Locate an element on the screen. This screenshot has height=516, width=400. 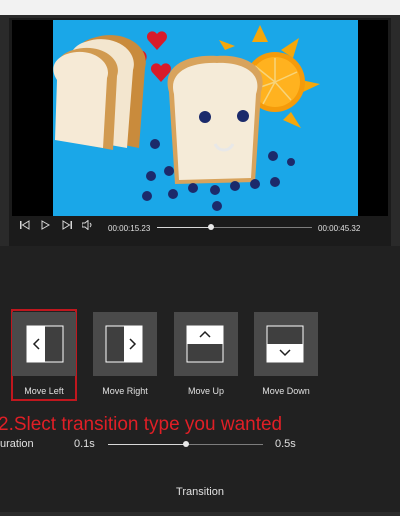
transition-label-move-up: Move Up is located at coordinates (205, 391).